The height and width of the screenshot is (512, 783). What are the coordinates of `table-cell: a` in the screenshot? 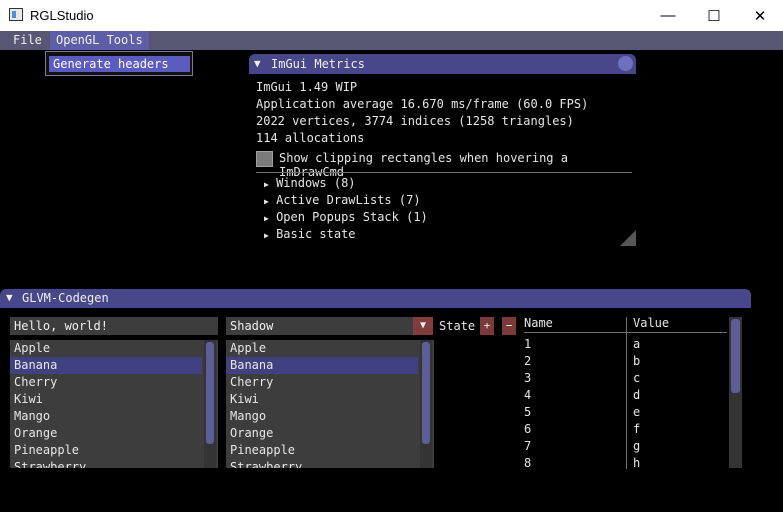 It's located at (637, 344).